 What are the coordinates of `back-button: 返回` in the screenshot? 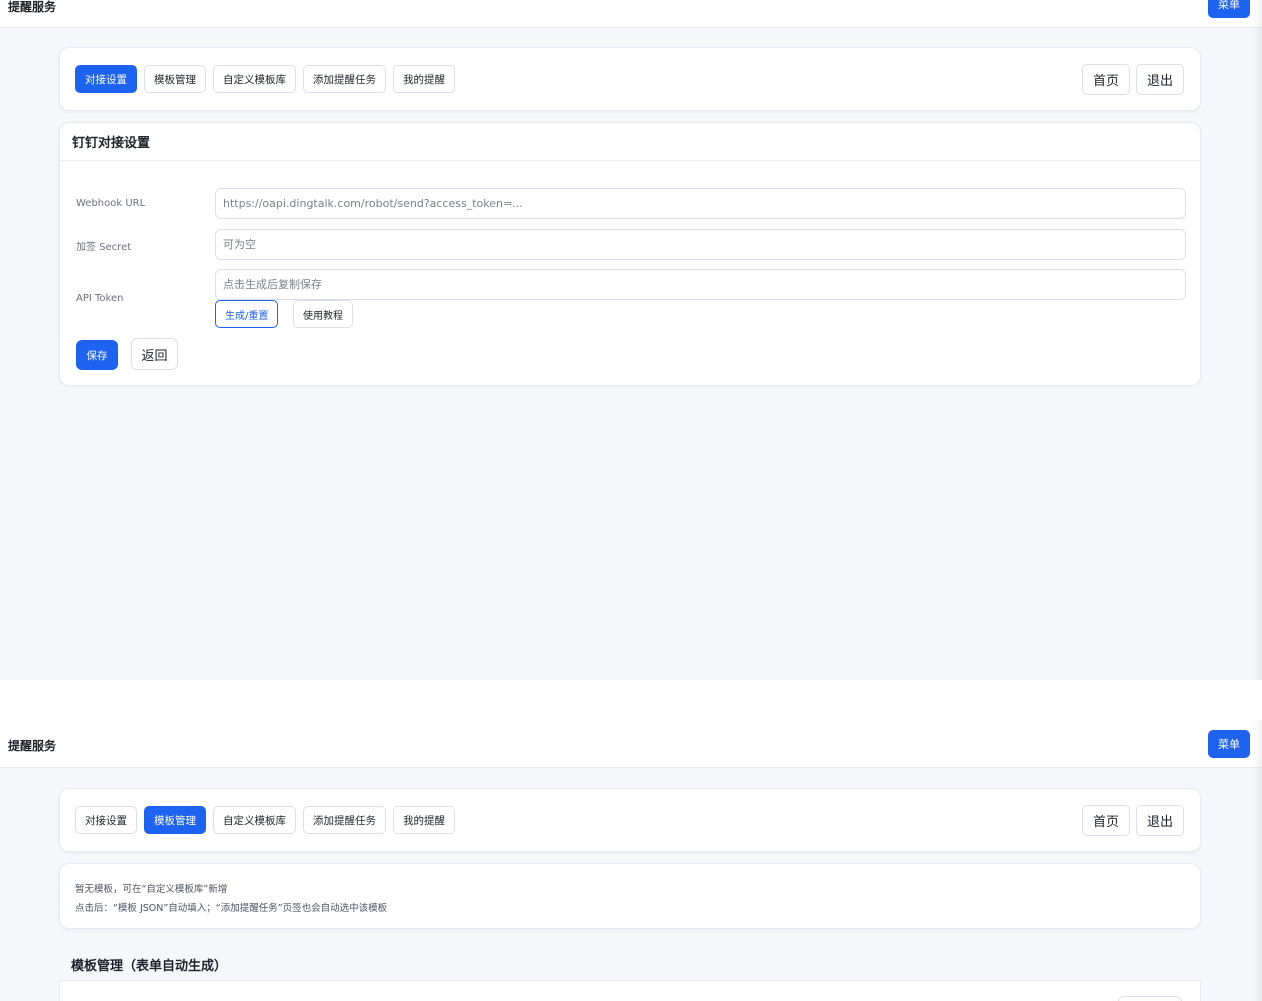 It's located at (154, 354).